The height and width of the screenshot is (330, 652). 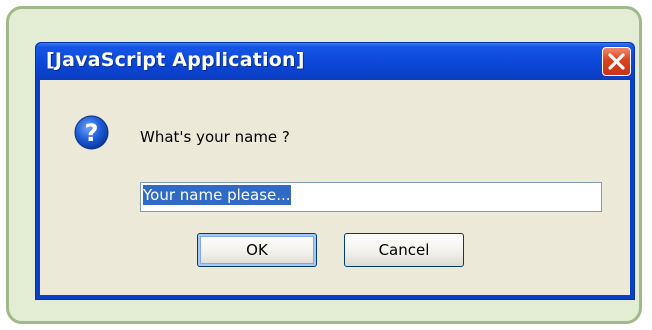 I want to click on ok-button-label: OK, so click(x=257, y=250).